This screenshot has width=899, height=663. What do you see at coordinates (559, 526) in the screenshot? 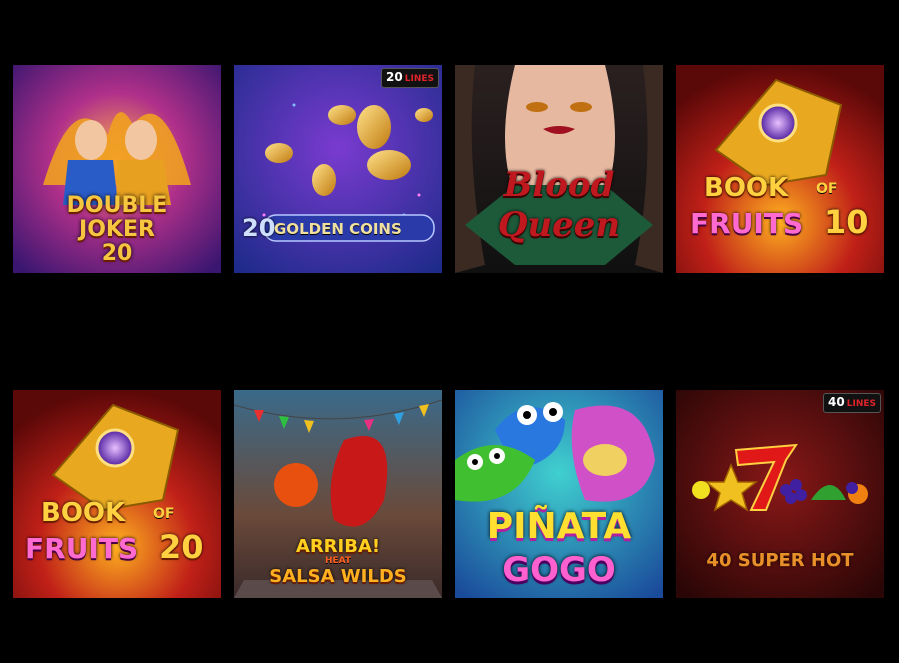
I see `game-title-line1: PIÑATA` at bounding box center [559, 526].